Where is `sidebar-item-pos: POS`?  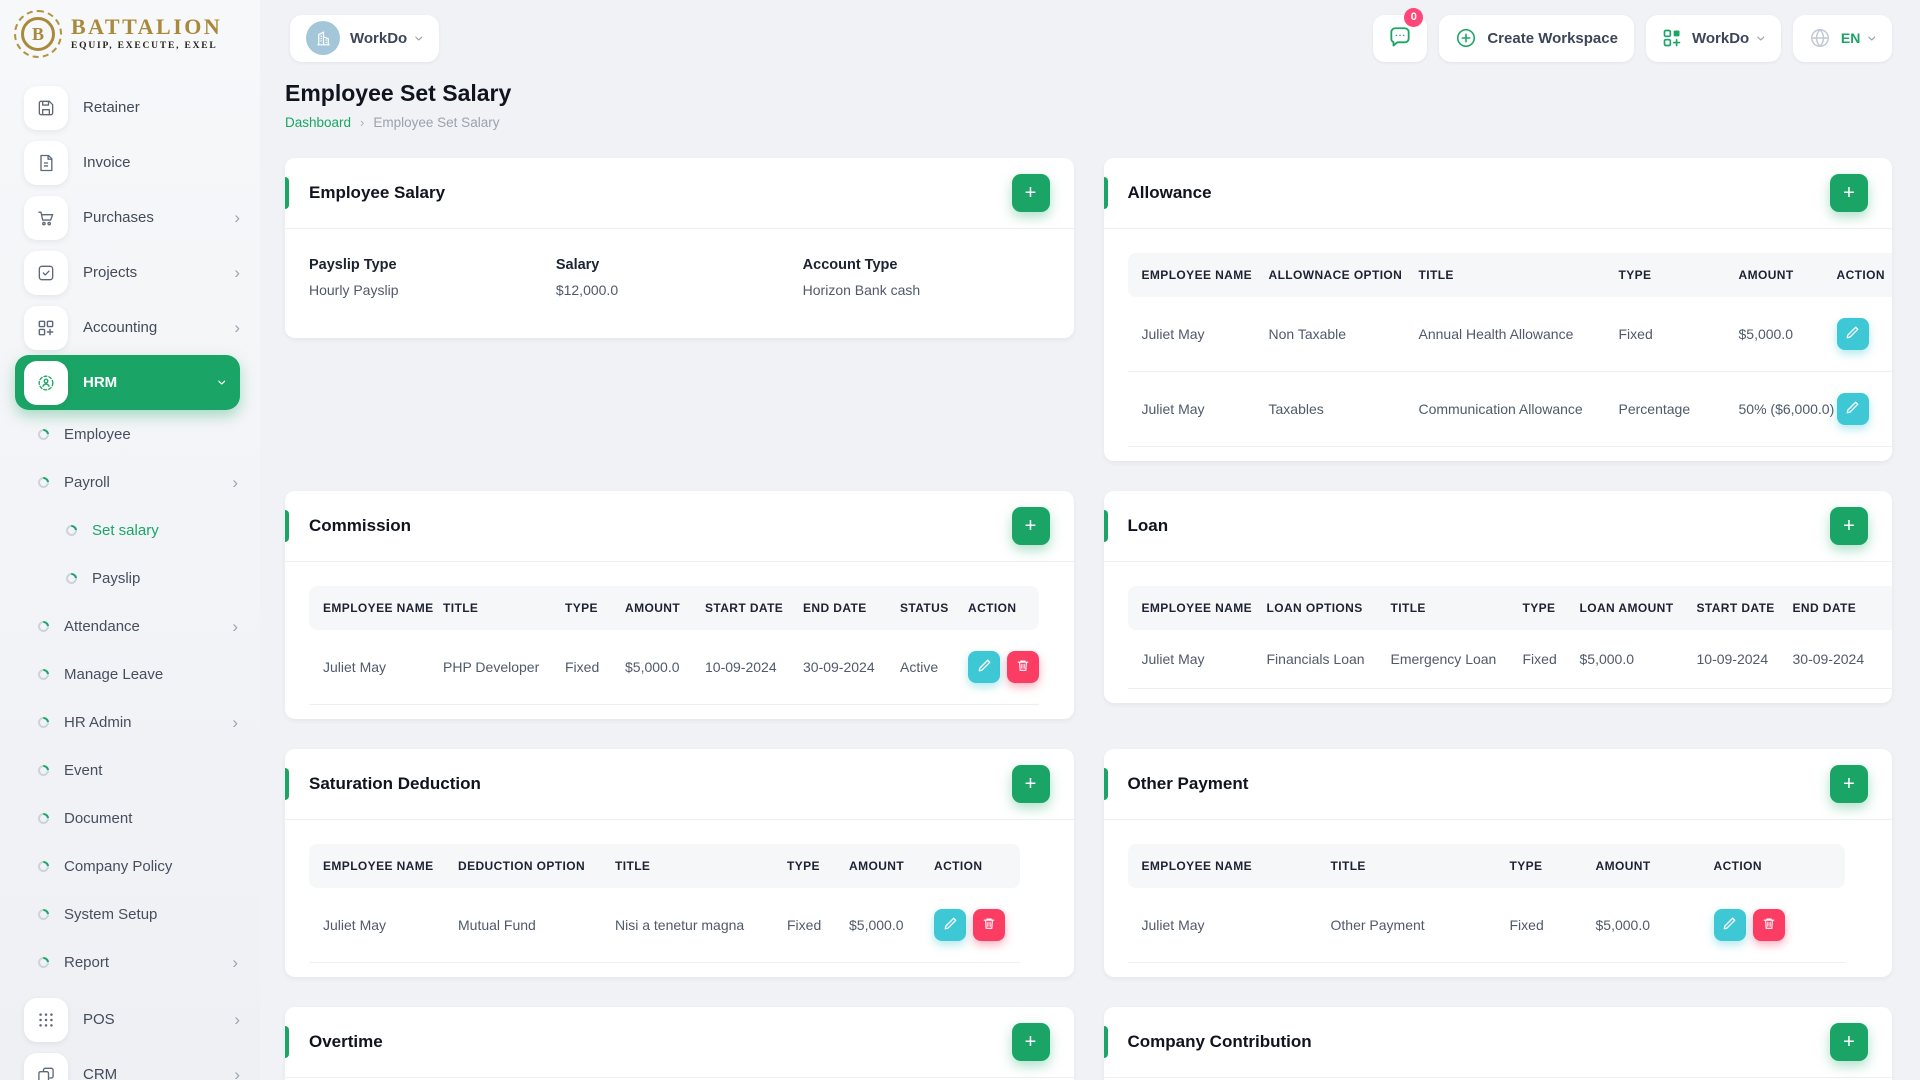 sidebar-item-pos: POS is located at coordinates (130, 1019).